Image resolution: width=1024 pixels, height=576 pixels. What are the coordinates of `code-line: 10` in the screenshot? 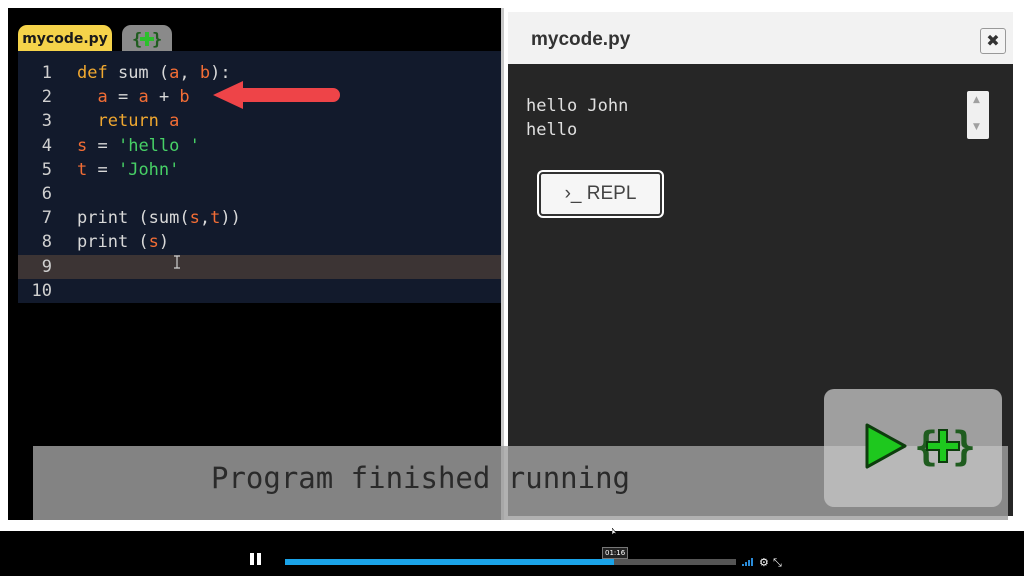 It's located at (263, 291).